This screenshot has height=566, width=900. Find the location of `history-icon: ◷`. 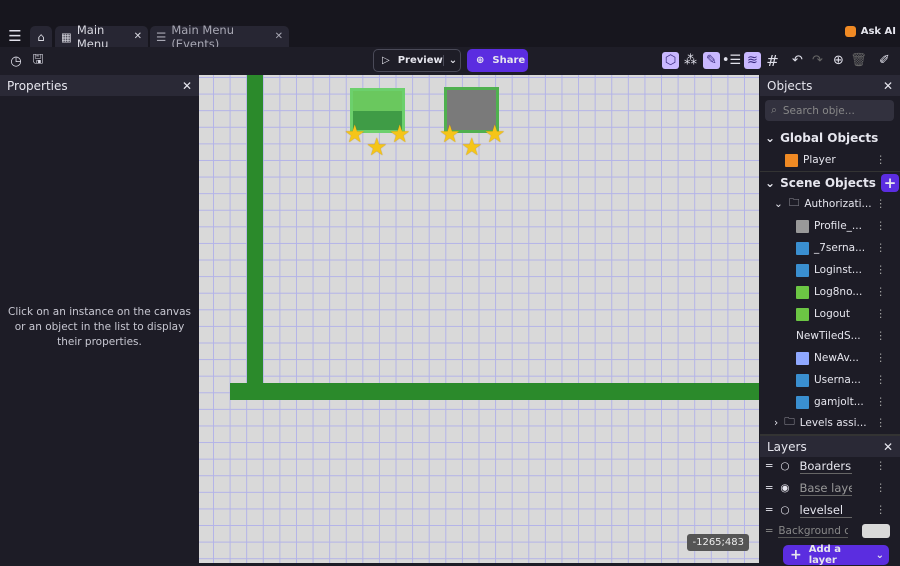

history-icon: ◷ is located at coordinates (16, 61).